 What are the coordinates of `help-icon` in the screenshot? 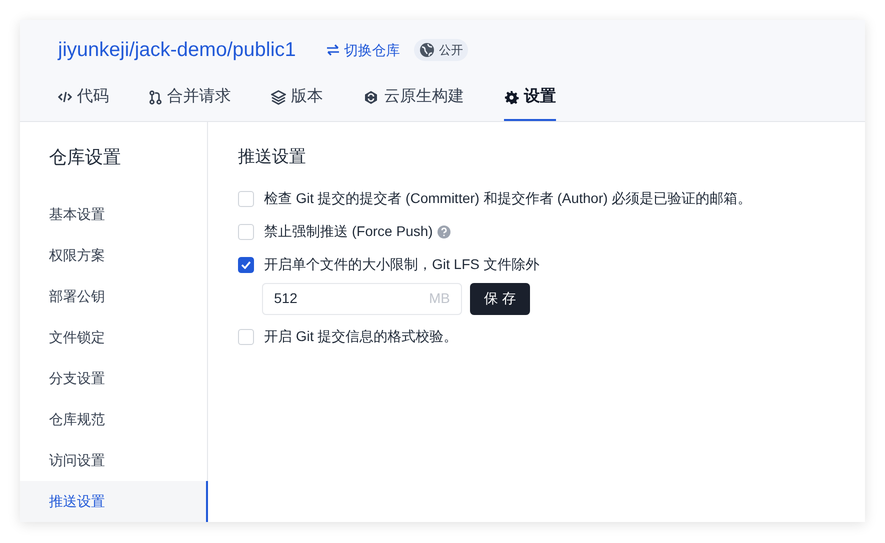 It's located at (443, 231).